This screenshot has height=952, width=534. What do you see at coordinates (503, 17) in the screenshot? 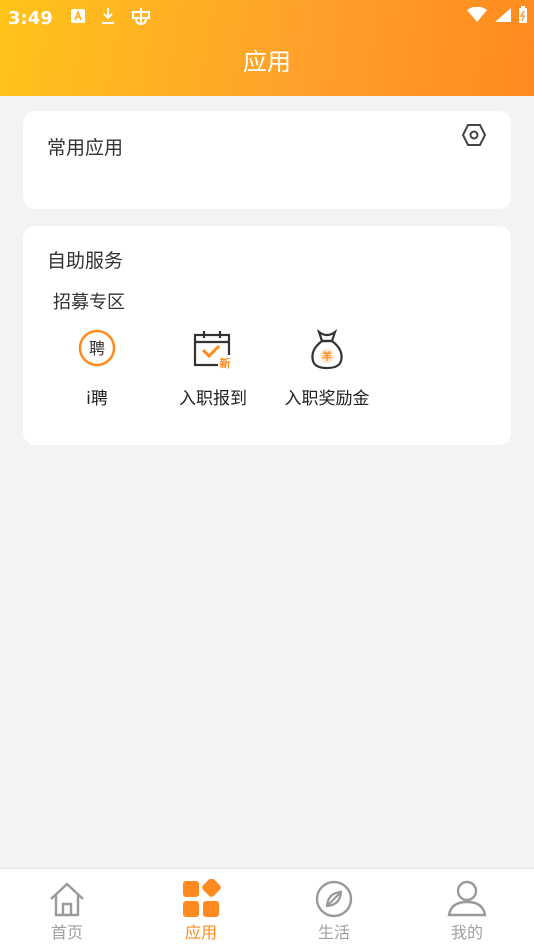
I see `signal-icon` at bounding box center [503, 17].